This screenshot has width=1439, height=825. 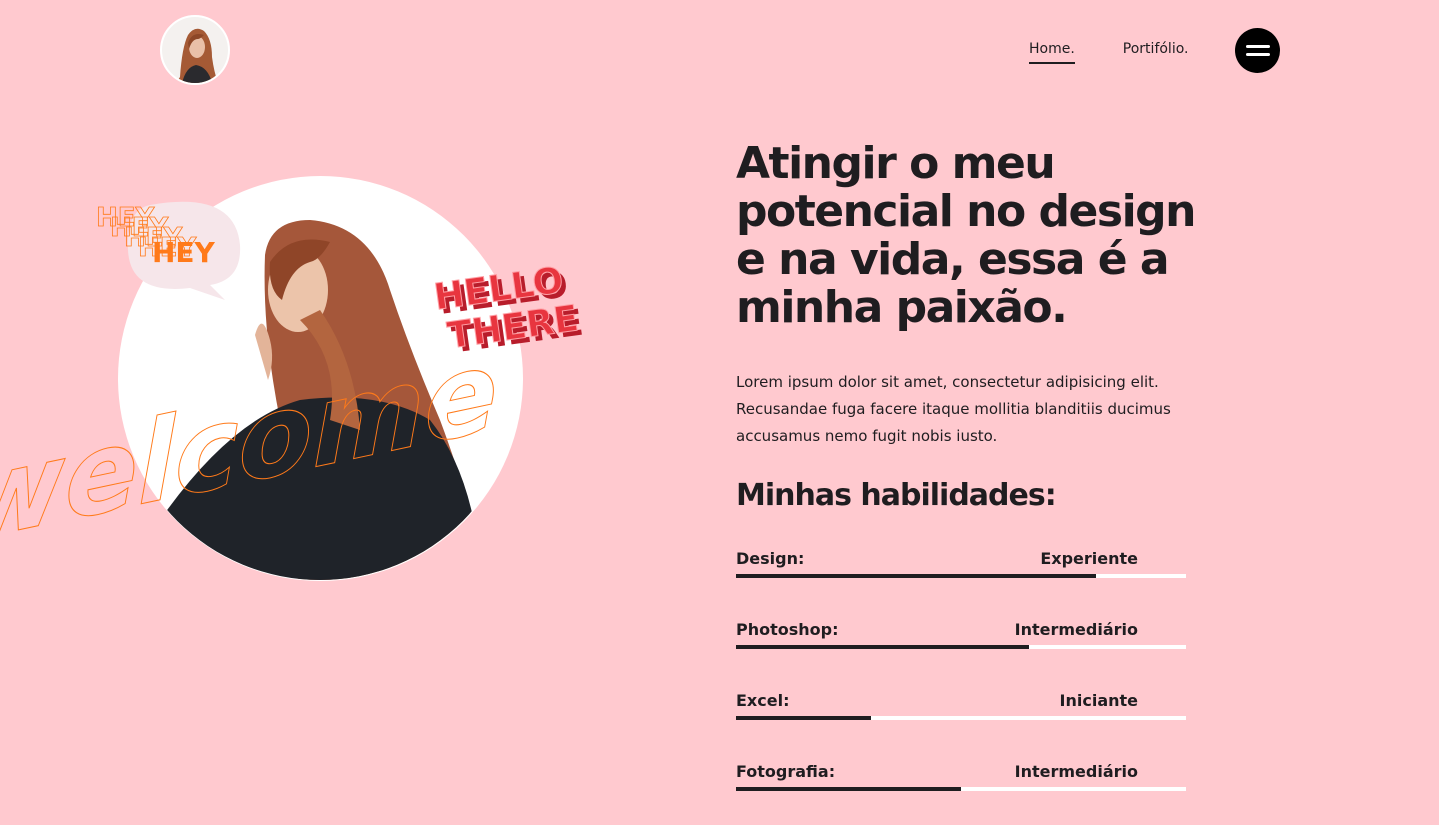 I want to click on skill-row-design: Design: Experiente, so click(x=961, y=569).